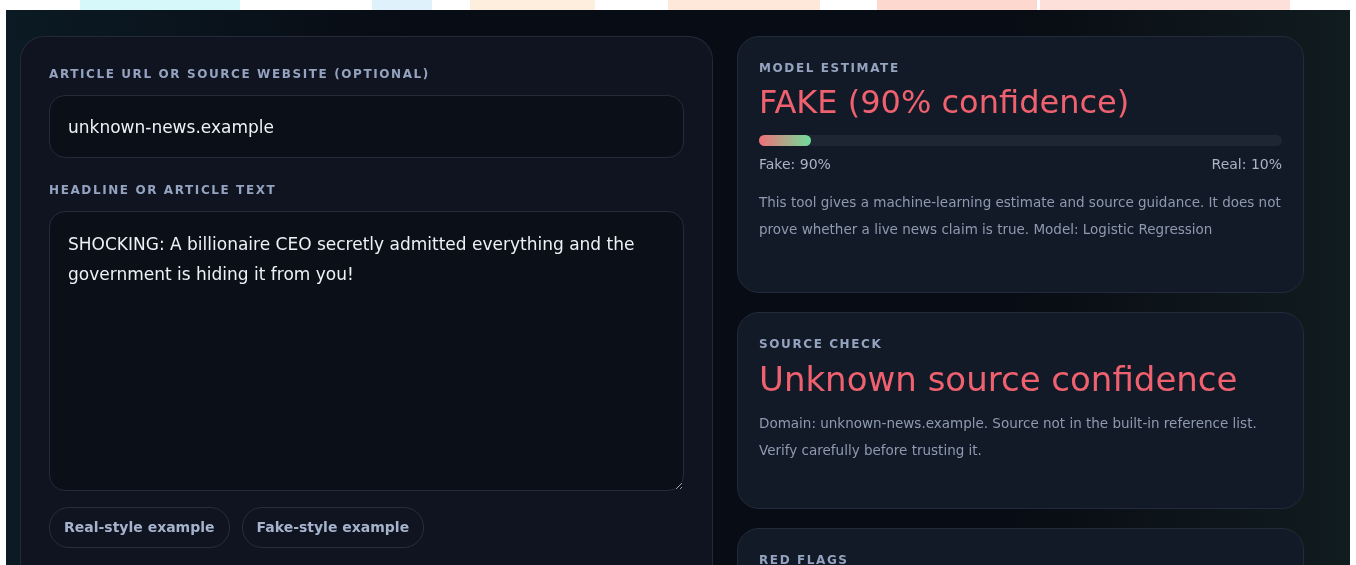 The height and width of the screenshot is (565, 1356). I want to click on field-label: ARTICLE URL OR SOURCE WEBSITE (OPTIONAL), so click(240, 74).